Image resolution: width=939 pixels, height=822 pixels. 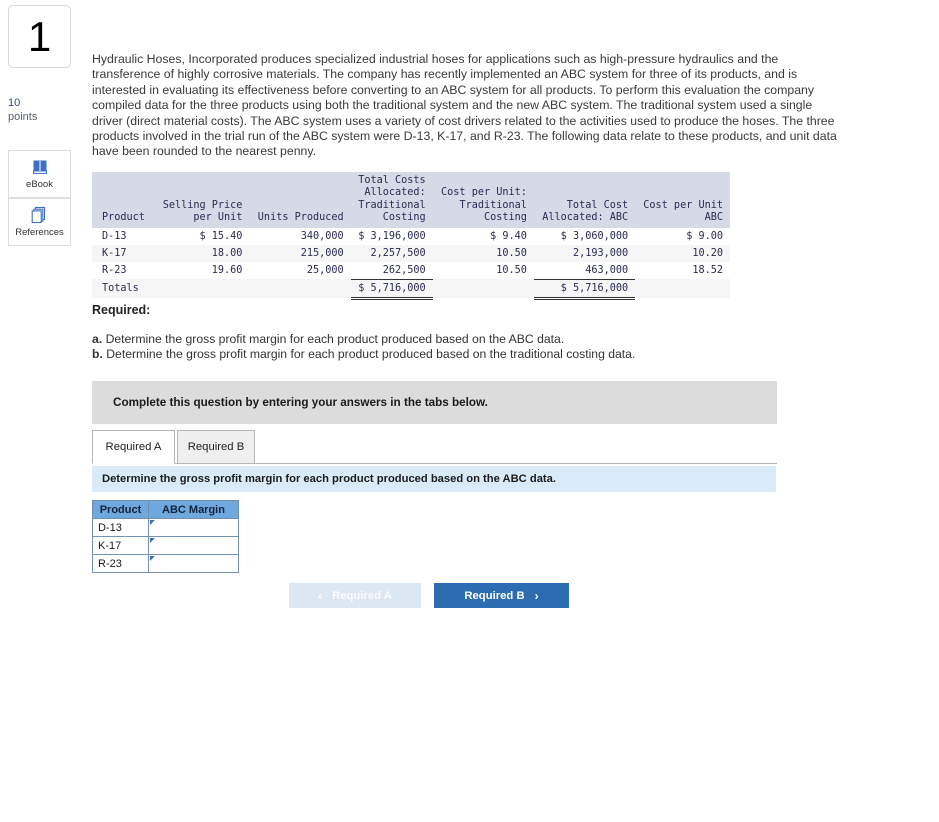 What do you see at coordinates (682, 200) in the screenshot?
I see `col-unit-cost-abc: Cost per Unit ABC` at bounding box center [682, 200].